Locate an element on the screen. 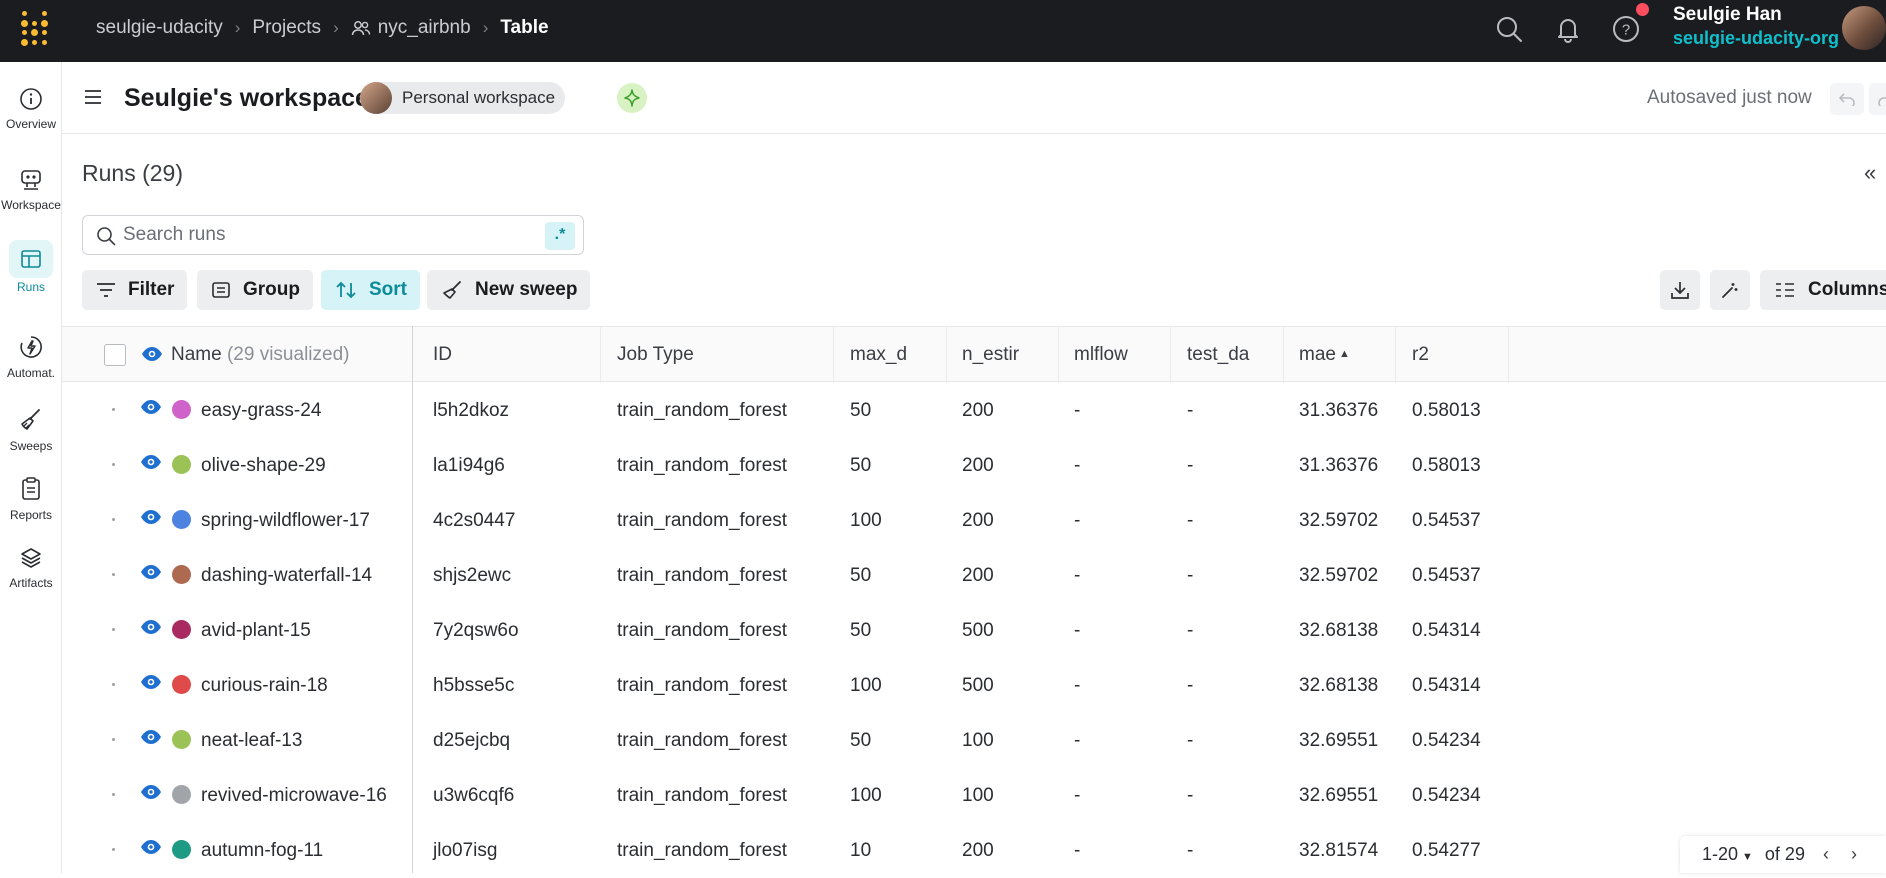 The width and height of the screenshot is (1886, 878). avatar is located at coordinates (1864, 28).